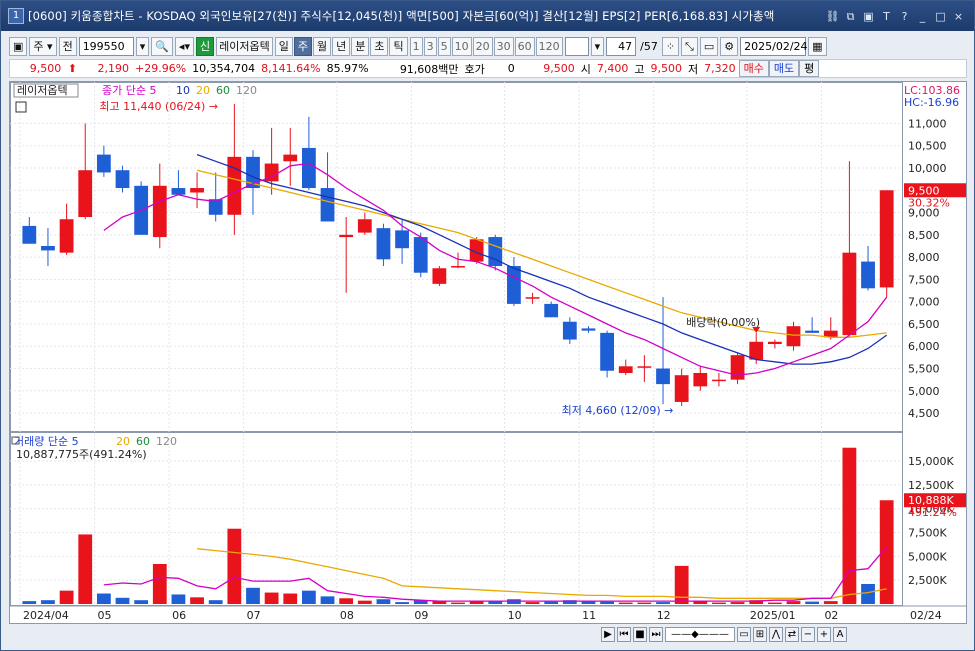  What do you see at coordinates (162, 46) in the screenshot?
I see `search-icon: 🔍` at bounding box center [162, 46].